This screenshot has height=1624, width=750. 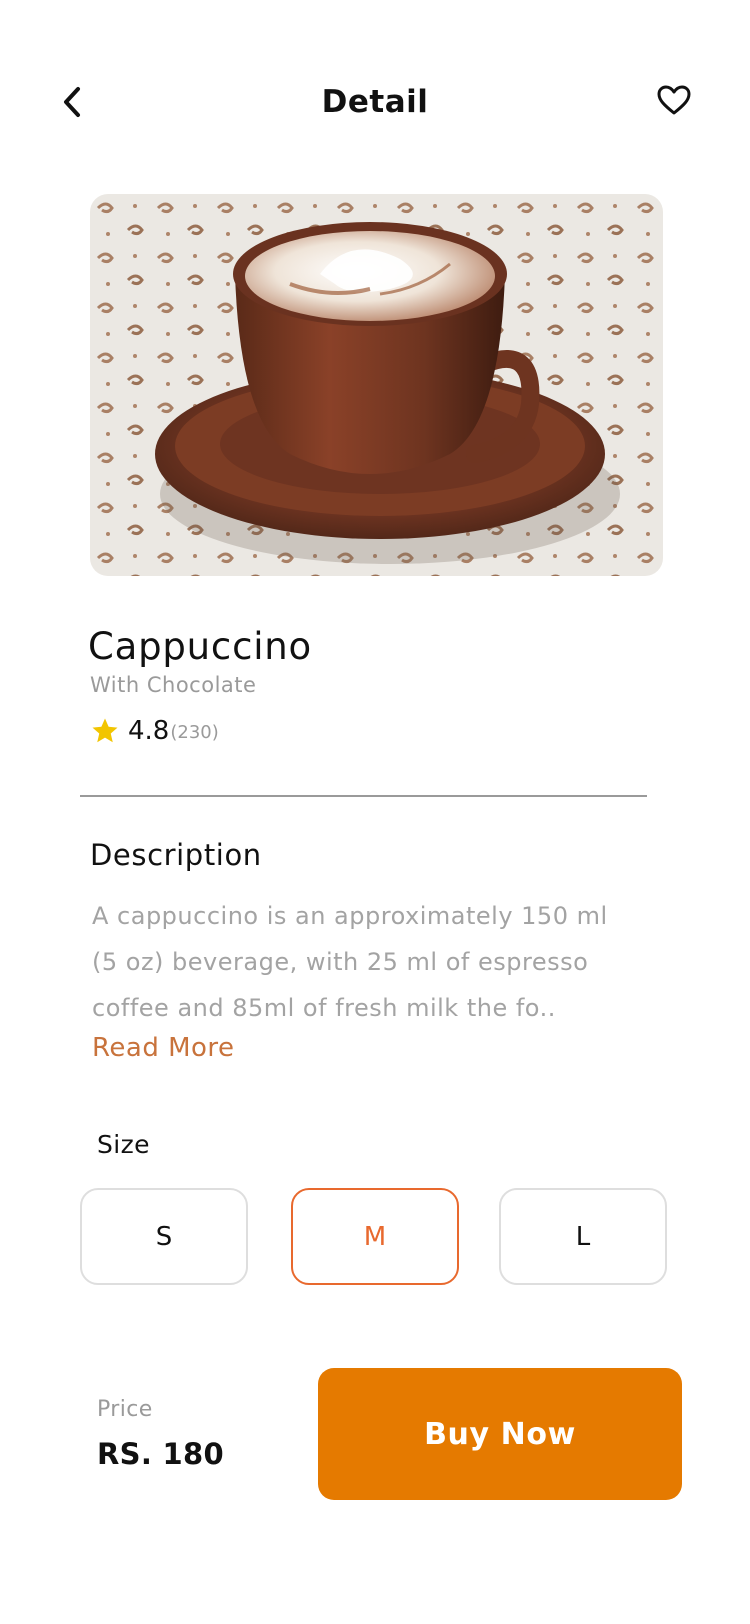 What do you see at coordinates (160, 1454) in the screenshot?
I see `price-value: RS. 180` at bounding box center [160, 1454].